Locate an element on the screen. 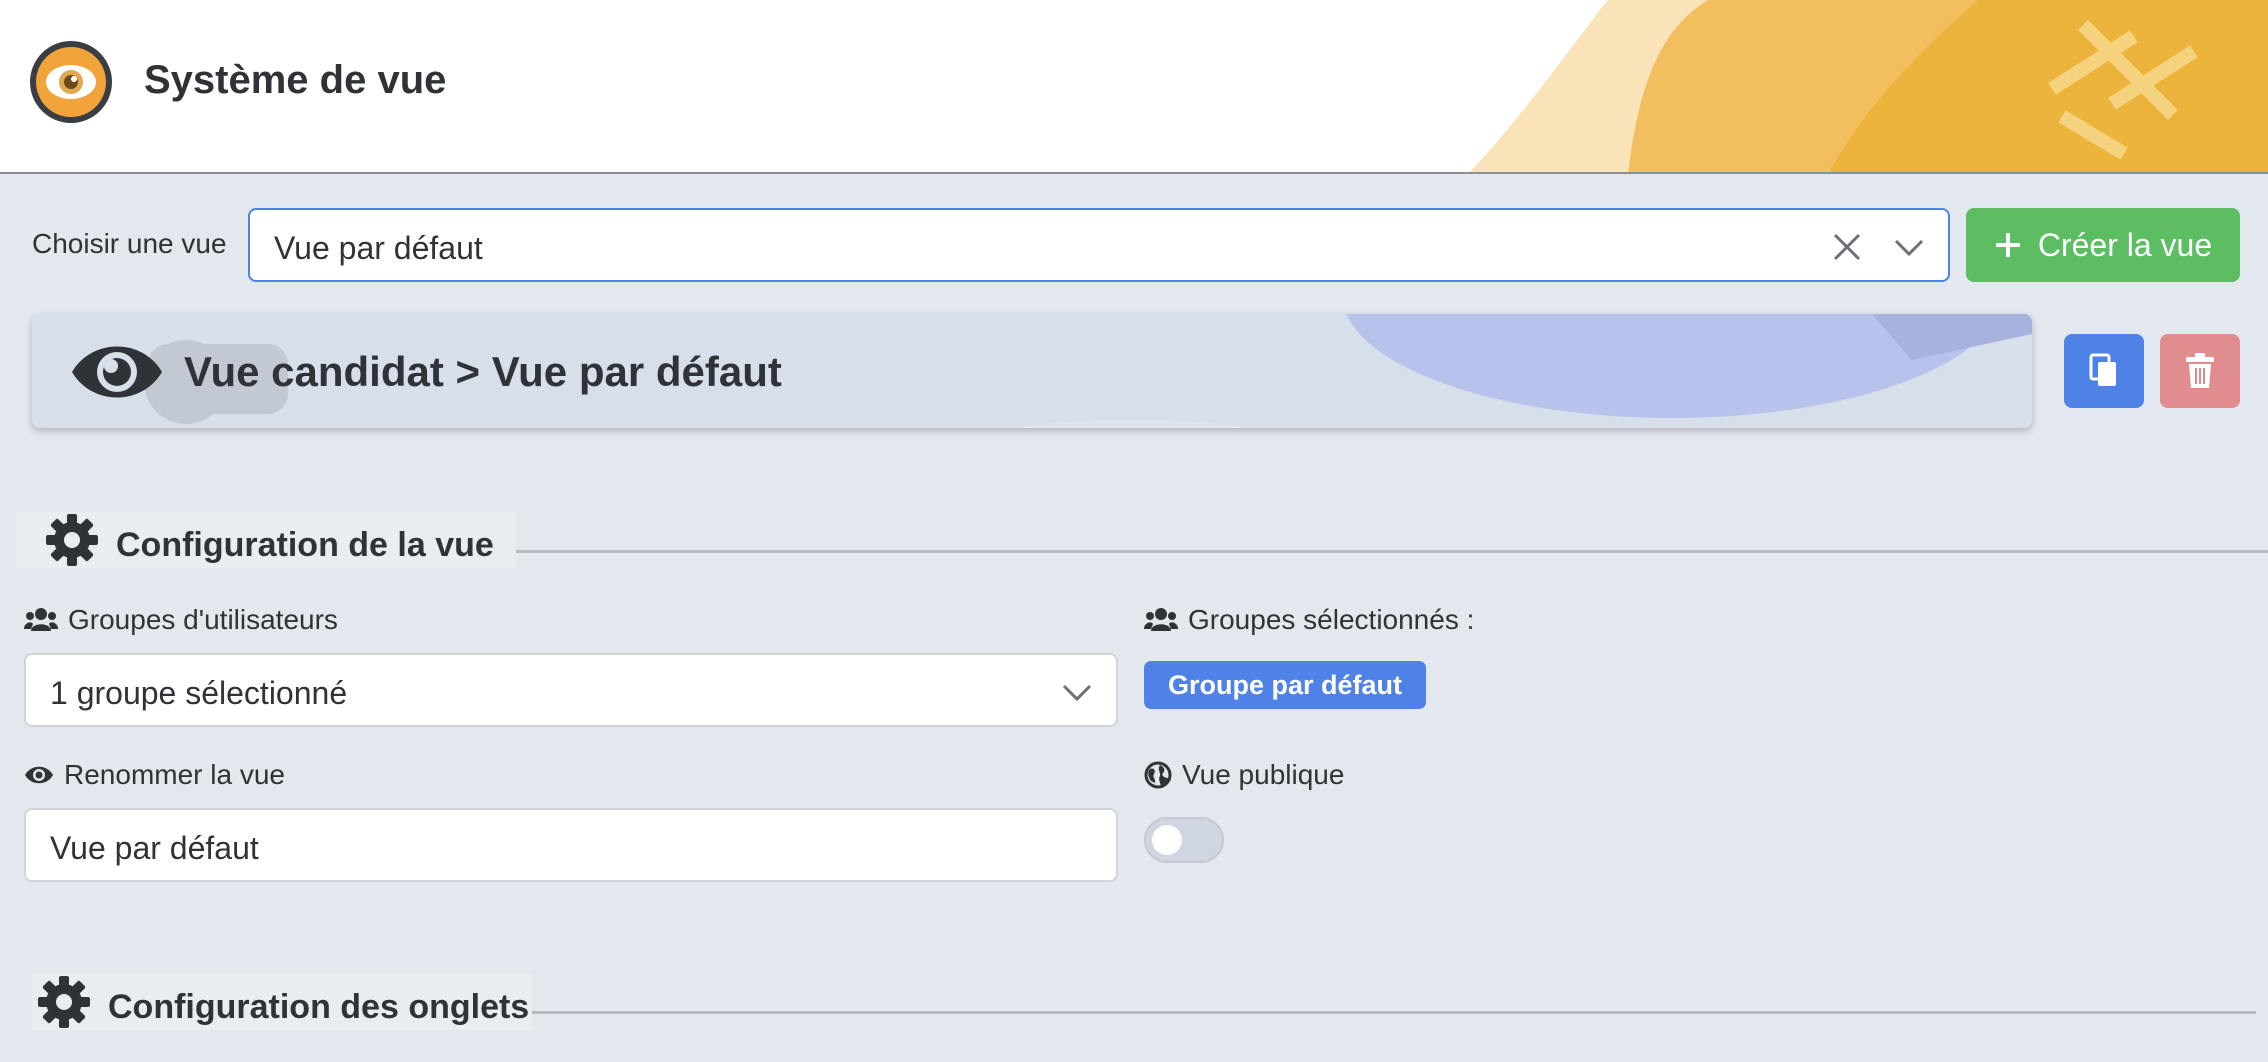 Image resolution: width=2268 pixels, height=1062 pixels. rename-view-value: Vue par défaut is located at coordinates (154, 848).